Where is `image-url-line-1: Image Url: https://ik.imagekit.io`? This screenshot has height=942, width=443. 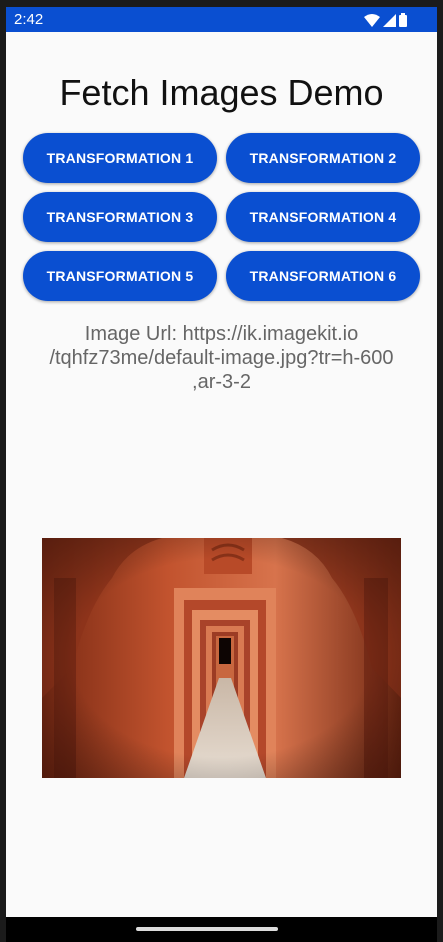 image-url-line-1: Image Url: https://ik.imagekit.io is located at coordinates (221, 334).